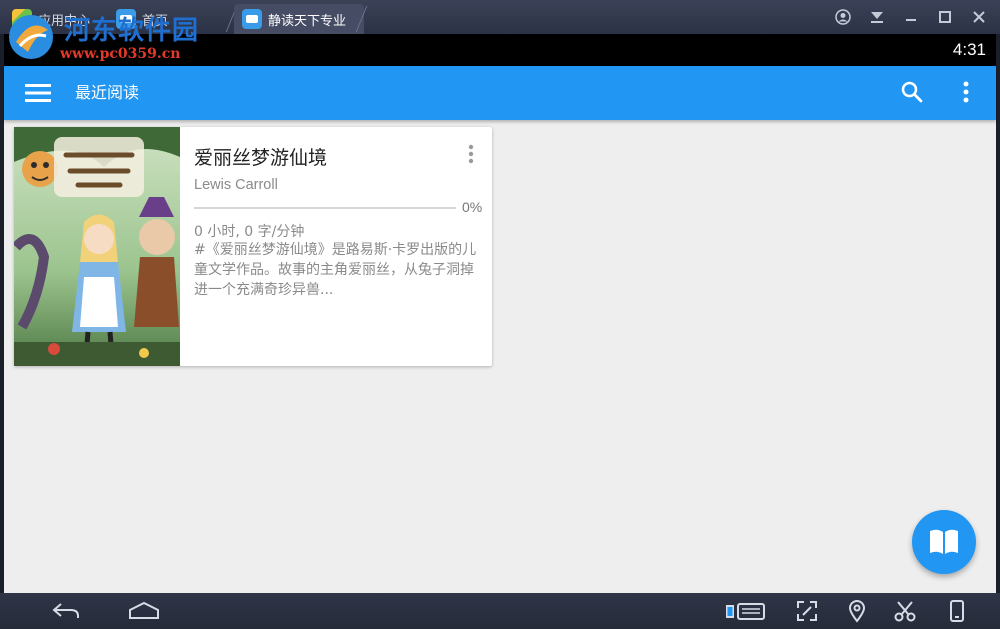 This screenshot has height=629, width=1000. I want to click on emulator-bottom-bar, so click(500, 611).